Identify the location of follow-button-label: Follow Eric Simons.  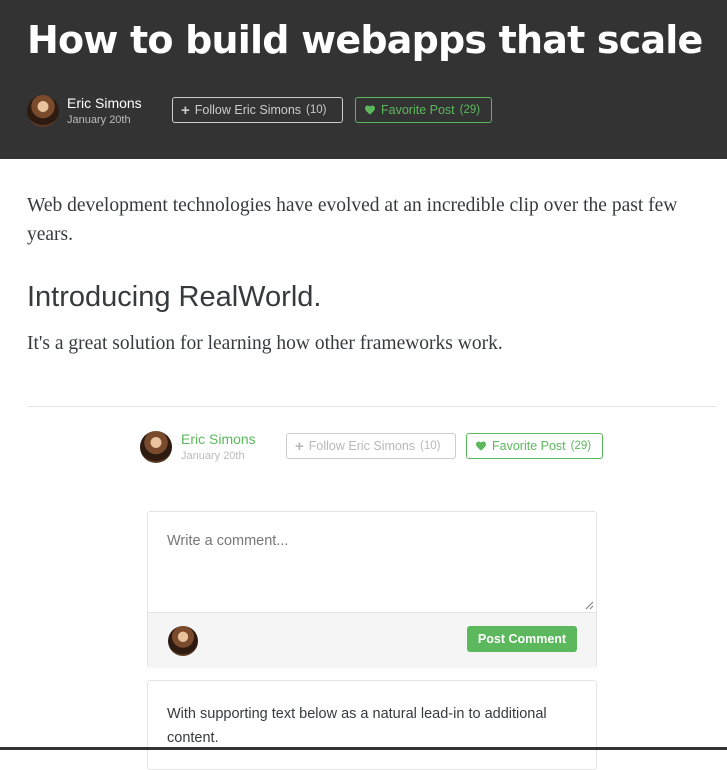
(248, 110).